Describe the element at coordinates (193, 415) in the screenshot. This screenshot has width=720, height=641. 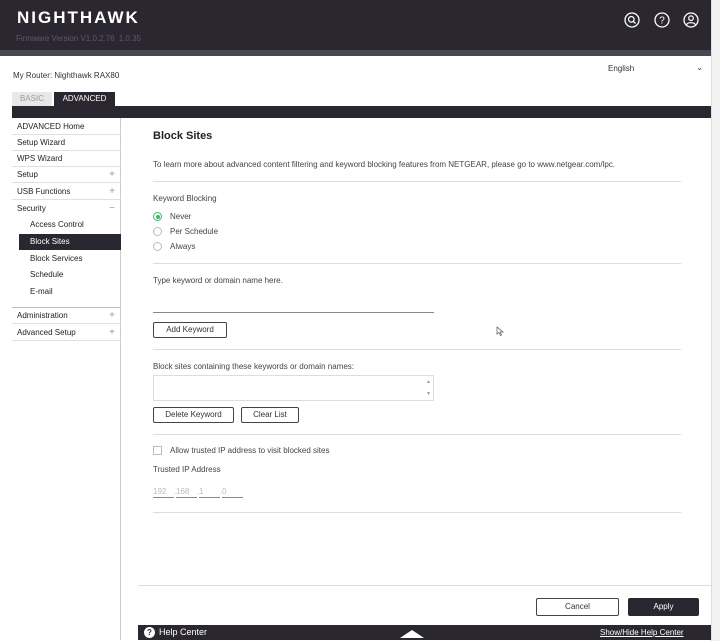
I see `delete-keyword-button: Delete Keyword` at that location.